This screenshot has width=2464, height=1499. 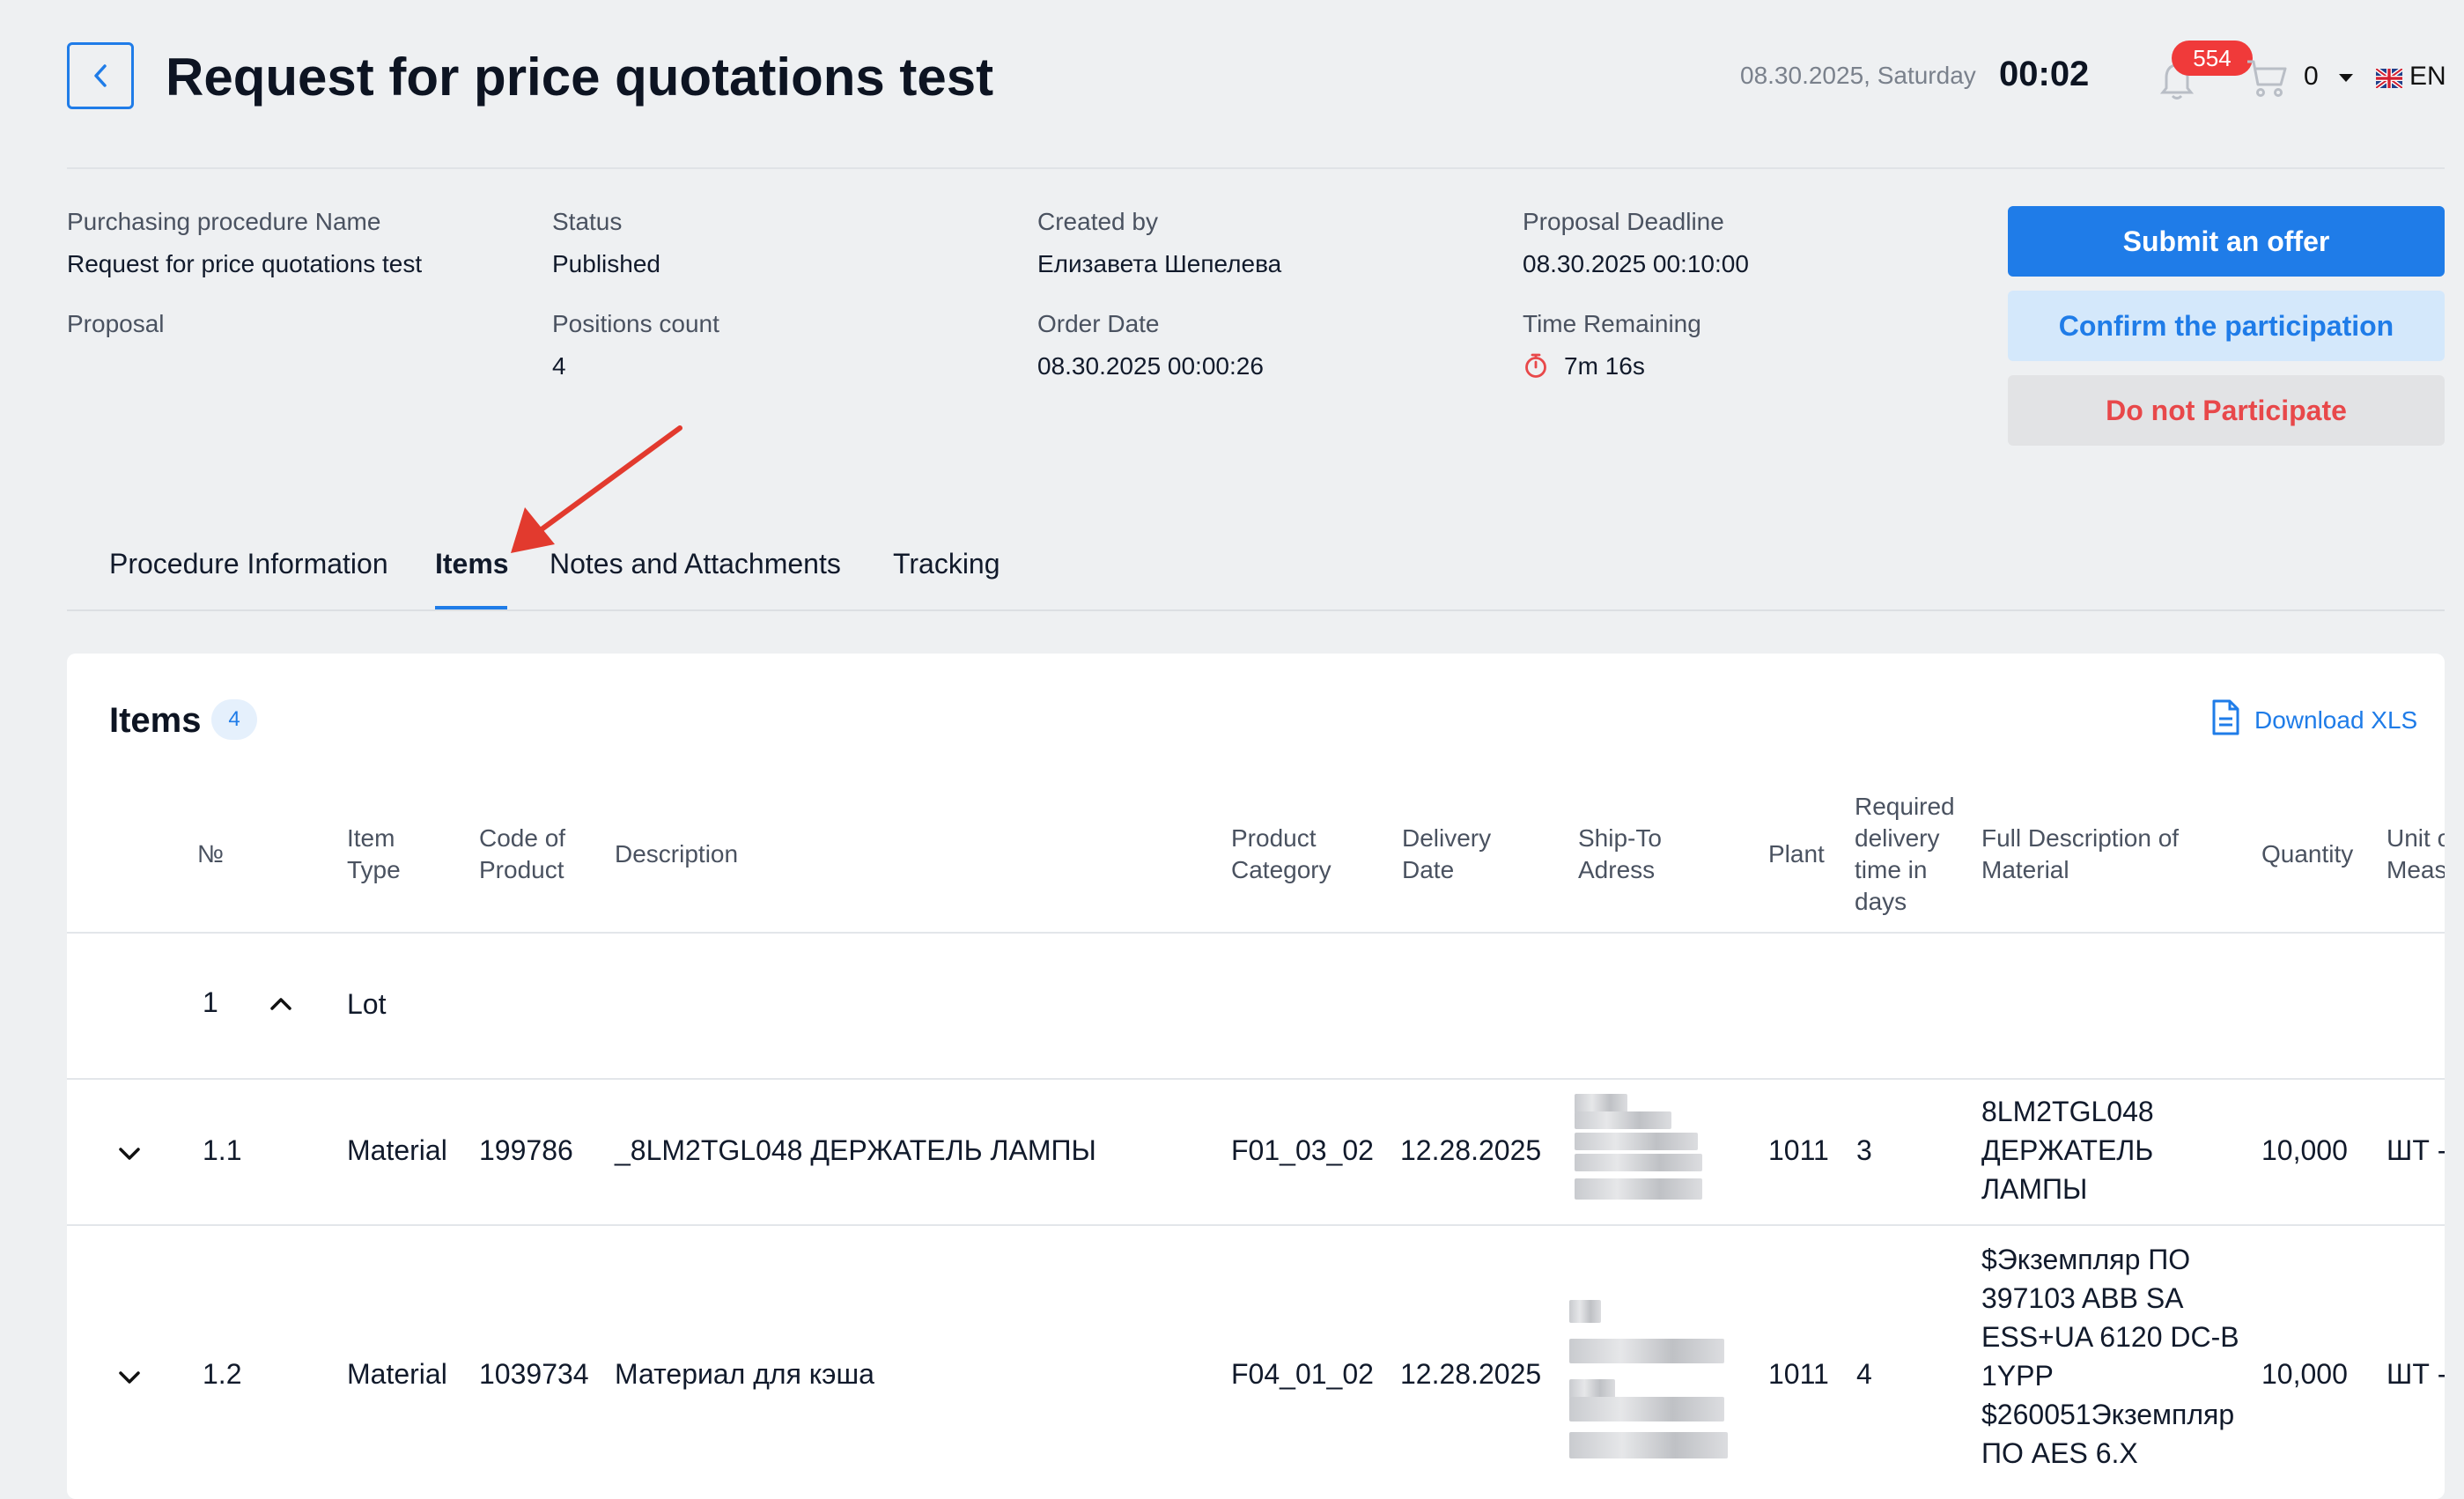 What do you see at coordinates (744, 1374) in the screenshot?
I see `item-description: Материал для кэша` at bounding box center [744, 1374].